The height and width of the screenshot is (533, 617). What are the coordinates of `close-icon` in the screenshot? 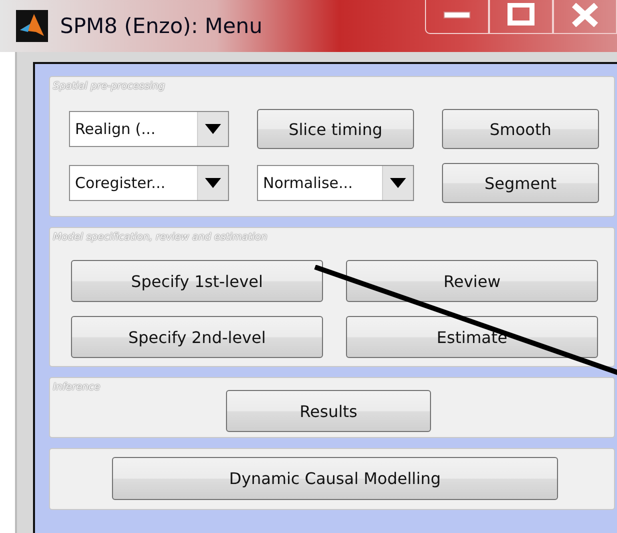 It's located at (585, 14).